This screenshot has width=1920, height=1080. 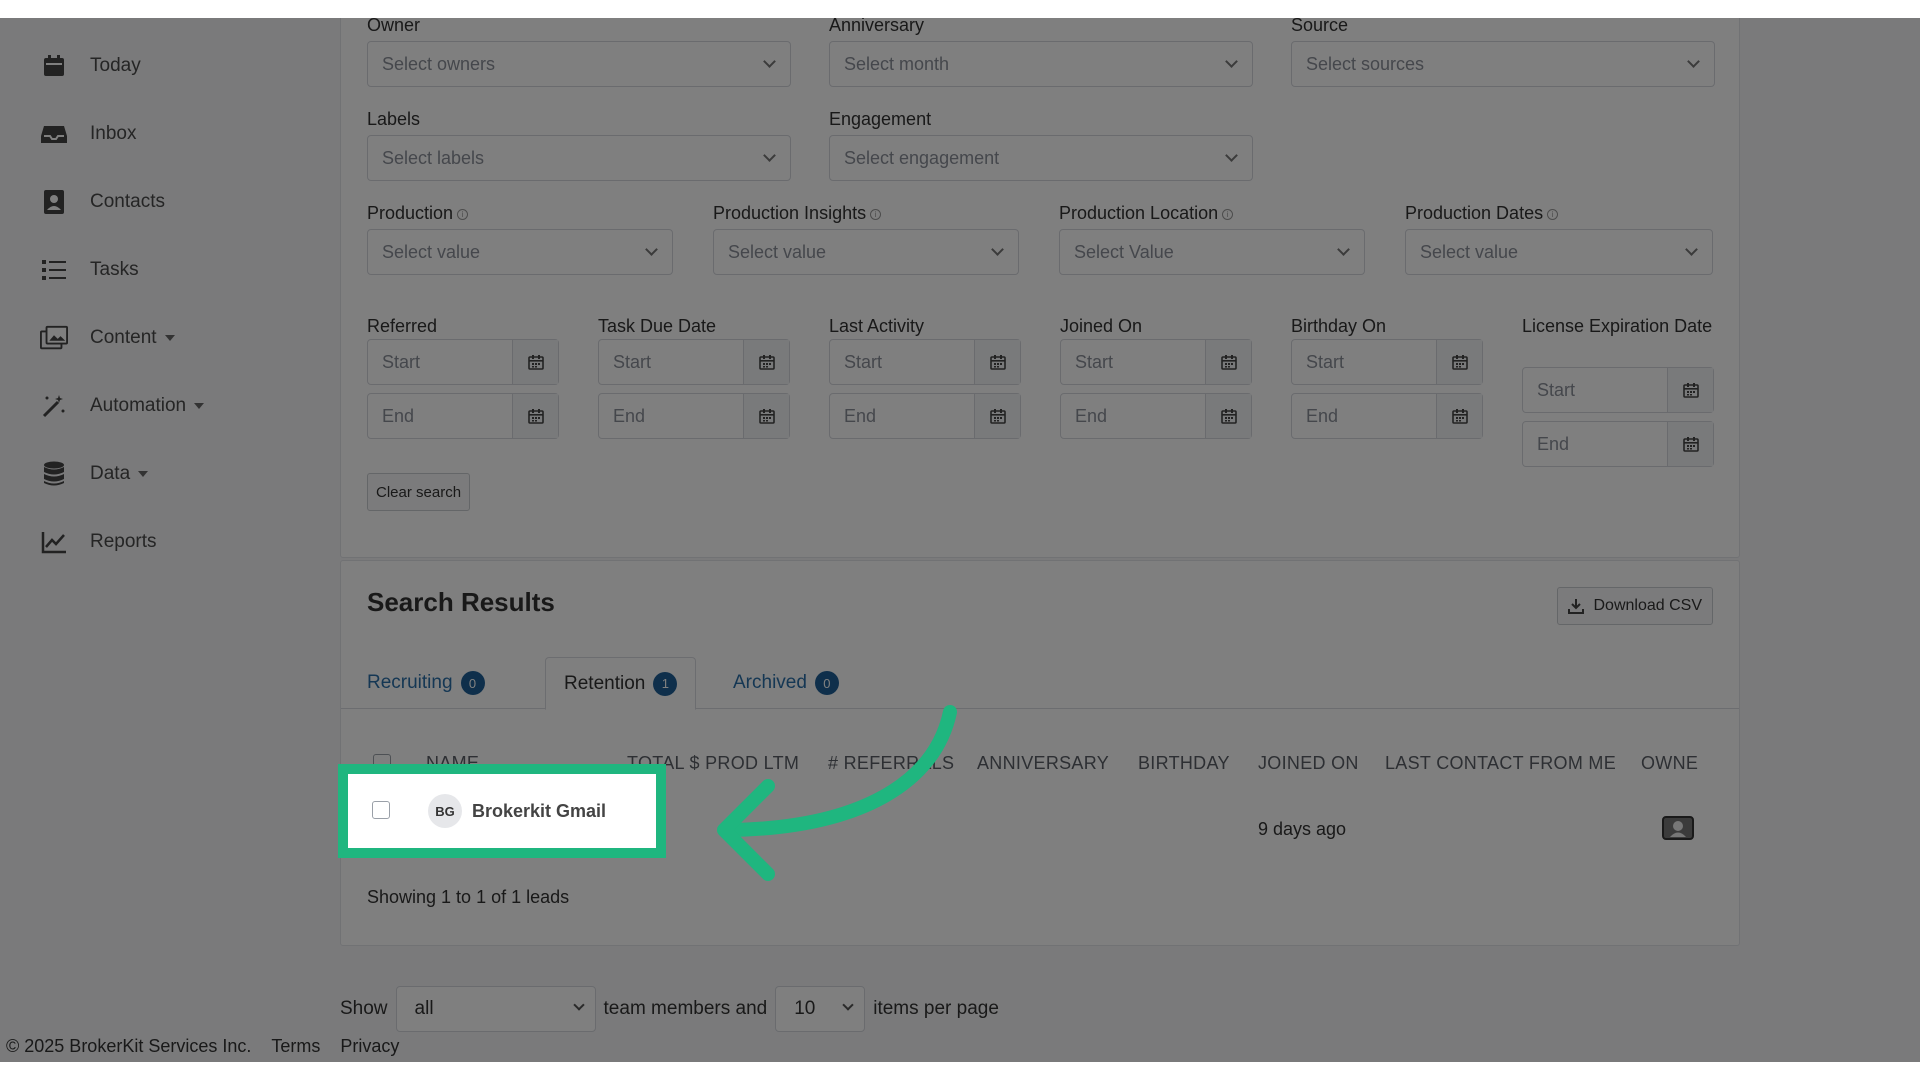 I want to click on engagement-select-placeholder: Select engagement, so click(x=922, y=157).